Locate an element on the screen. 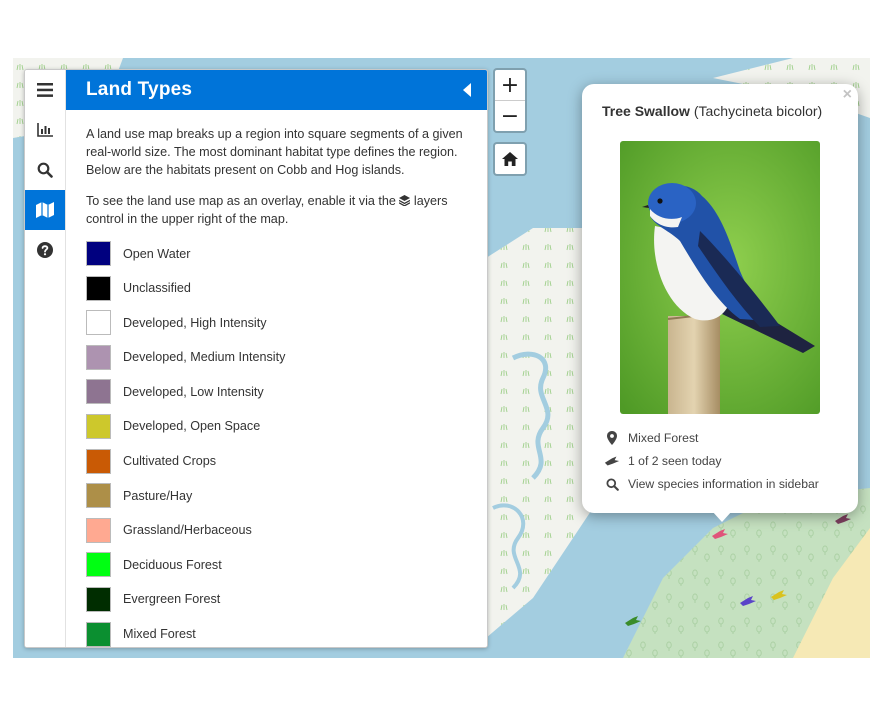 The width and height of the screenshot is (870, 723). legend-item: Developed, Open Space is located at coordinates (276, 426).